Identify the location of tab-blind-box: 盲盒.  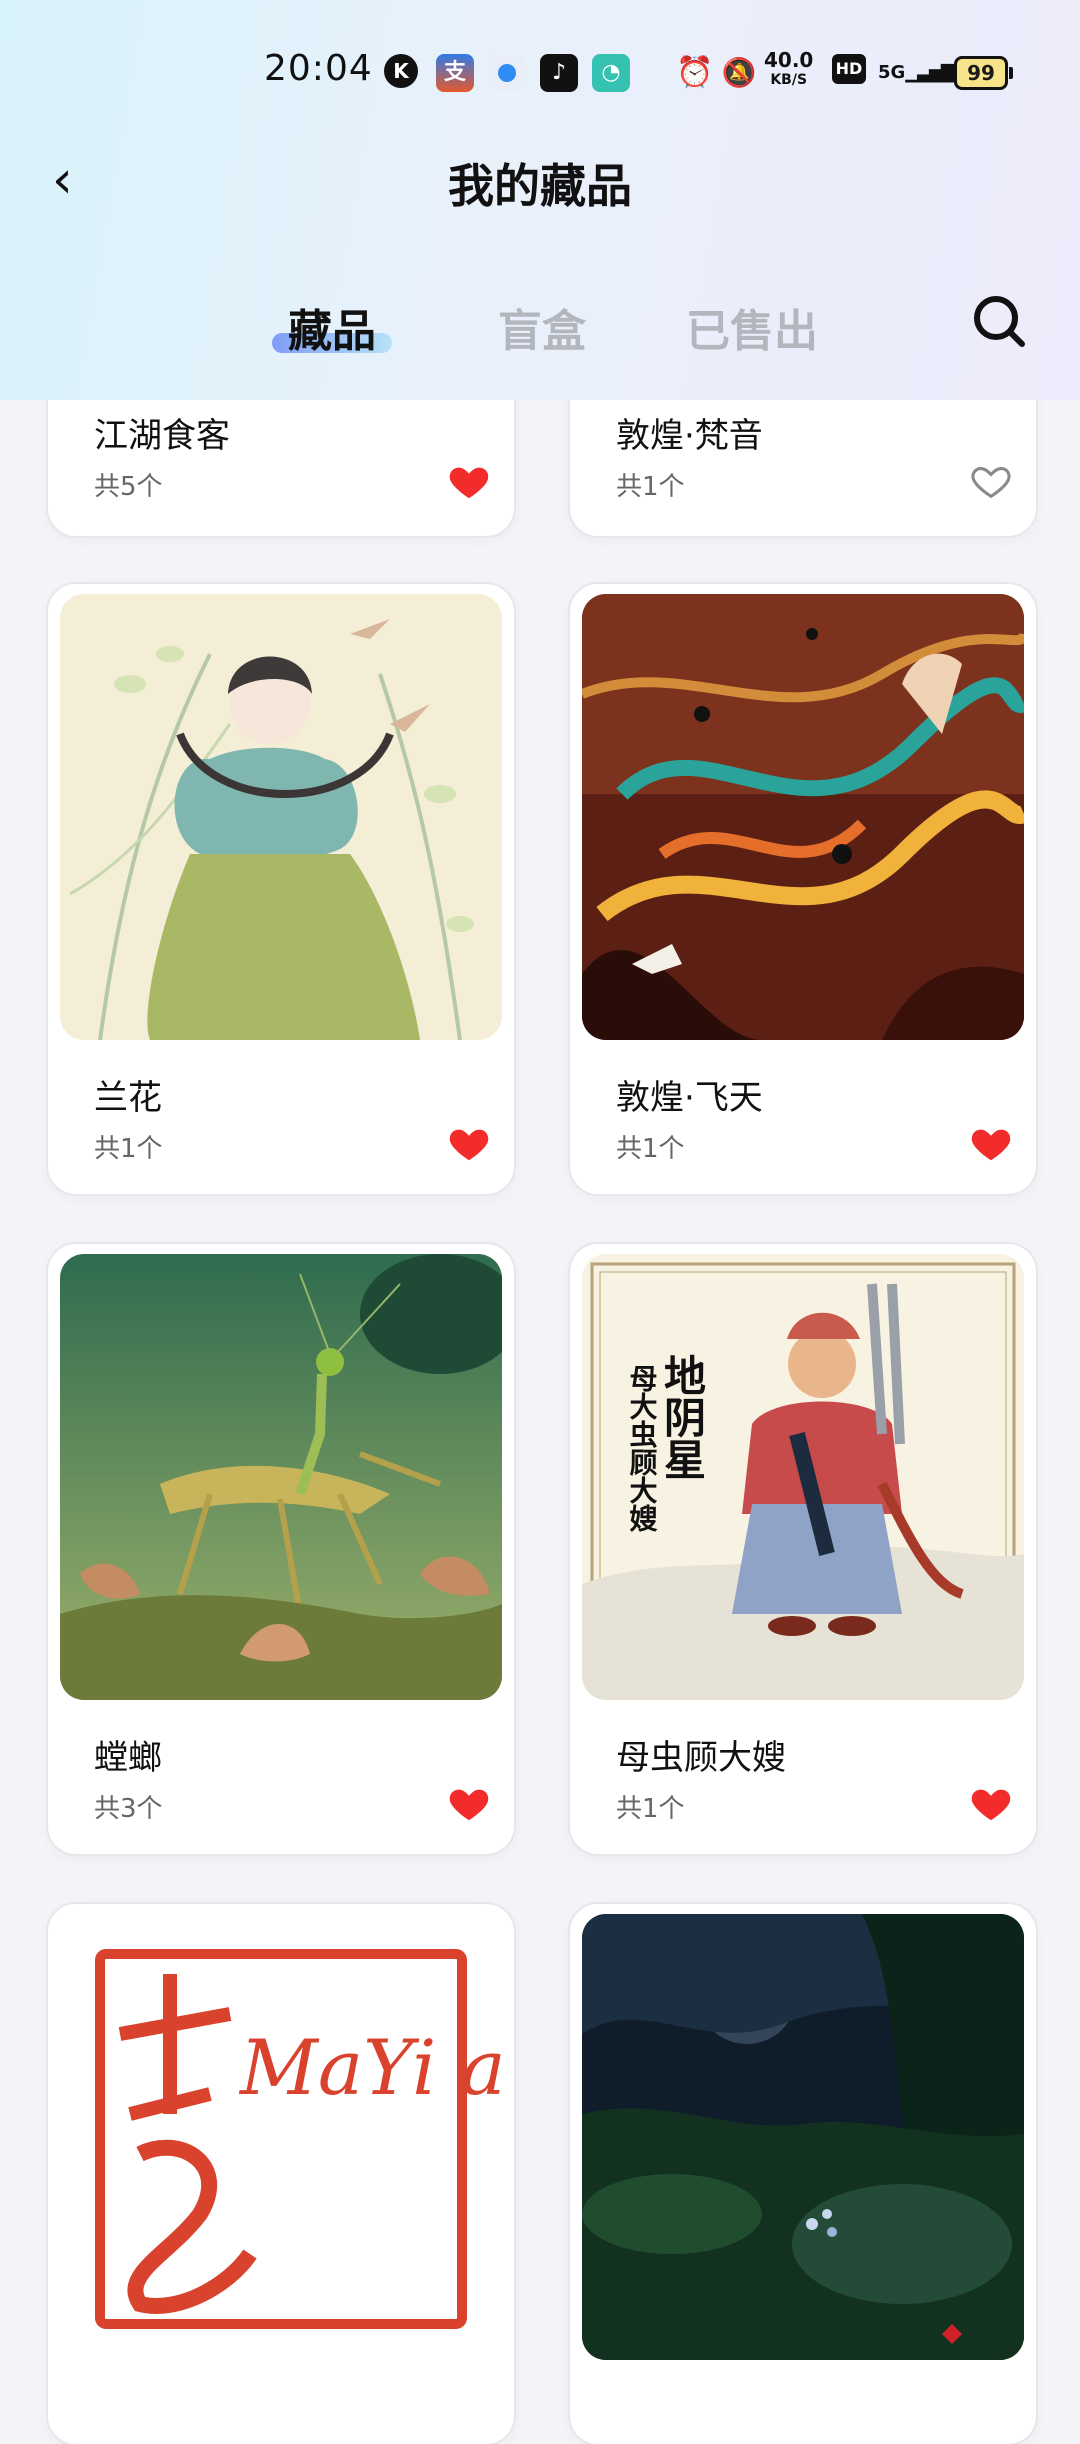
(542, 327).